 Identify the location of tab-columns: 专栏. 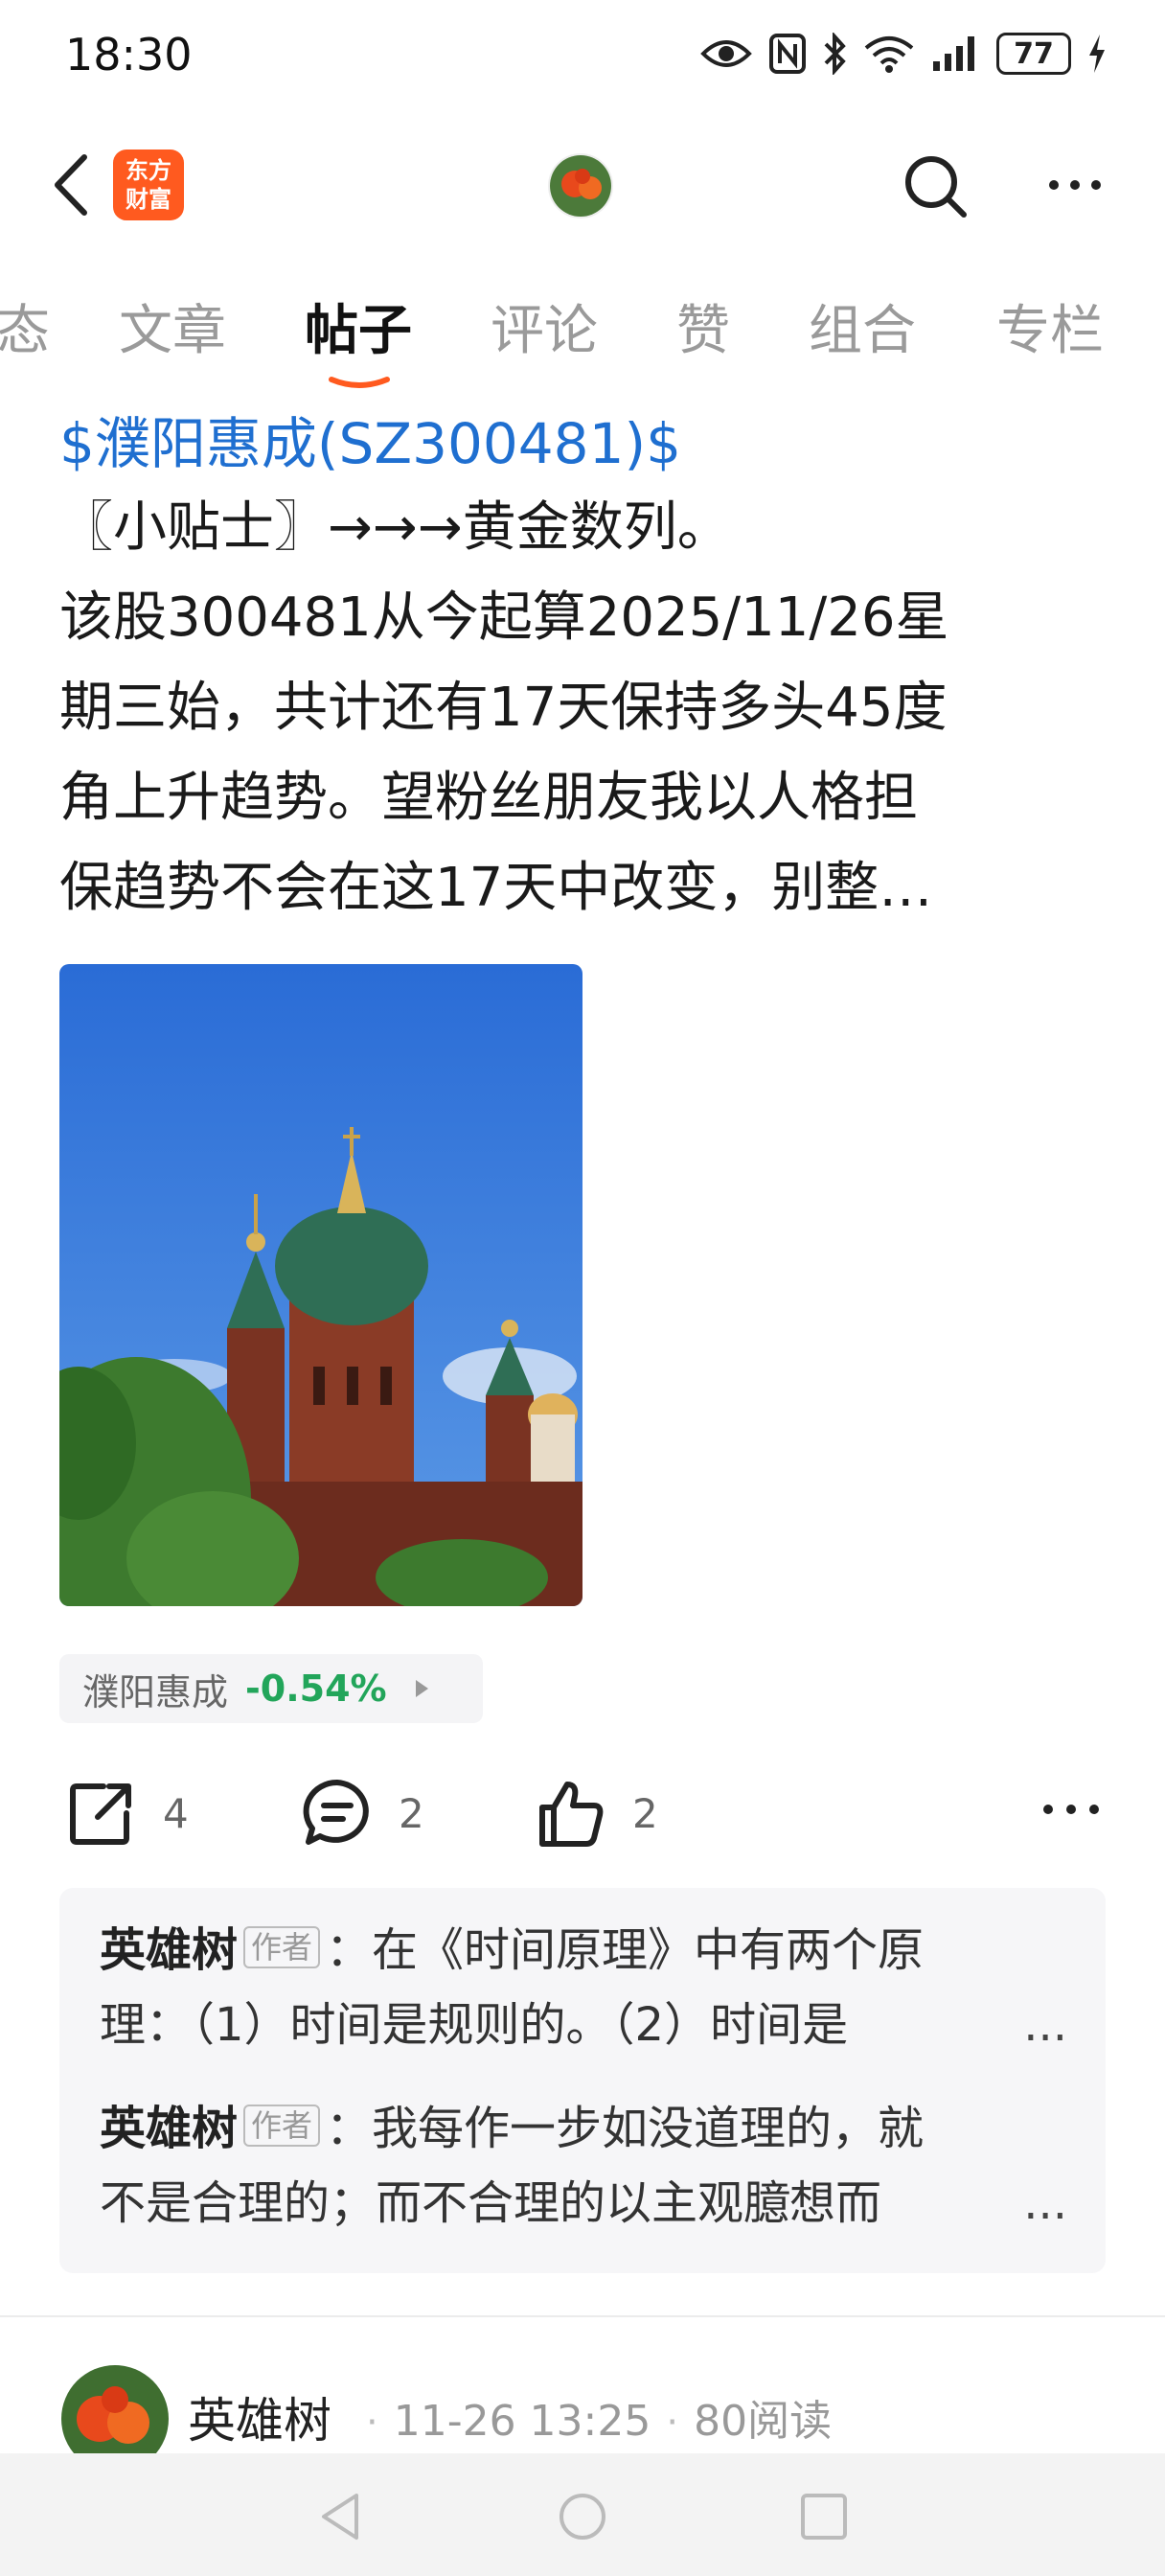
(1050, 327).